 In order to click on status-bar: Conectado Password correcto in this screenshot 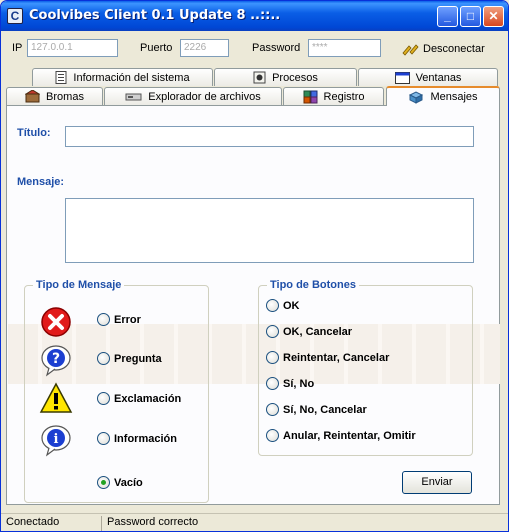, I will do `click(254, 522)`.